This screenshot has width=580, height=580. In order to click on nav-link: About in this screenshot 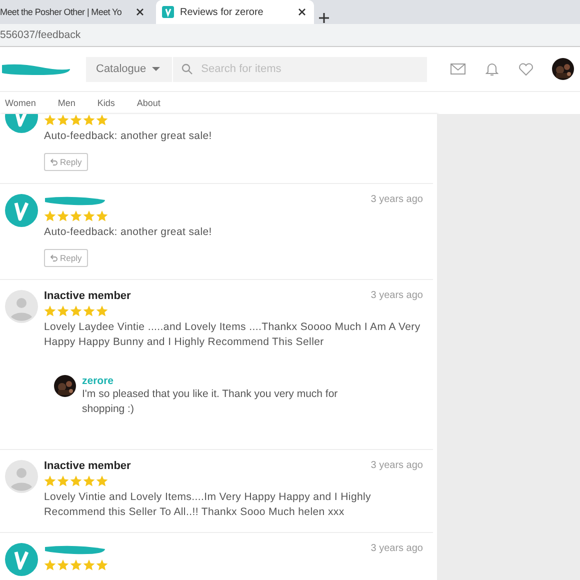, I will do `click(148, 103)`.